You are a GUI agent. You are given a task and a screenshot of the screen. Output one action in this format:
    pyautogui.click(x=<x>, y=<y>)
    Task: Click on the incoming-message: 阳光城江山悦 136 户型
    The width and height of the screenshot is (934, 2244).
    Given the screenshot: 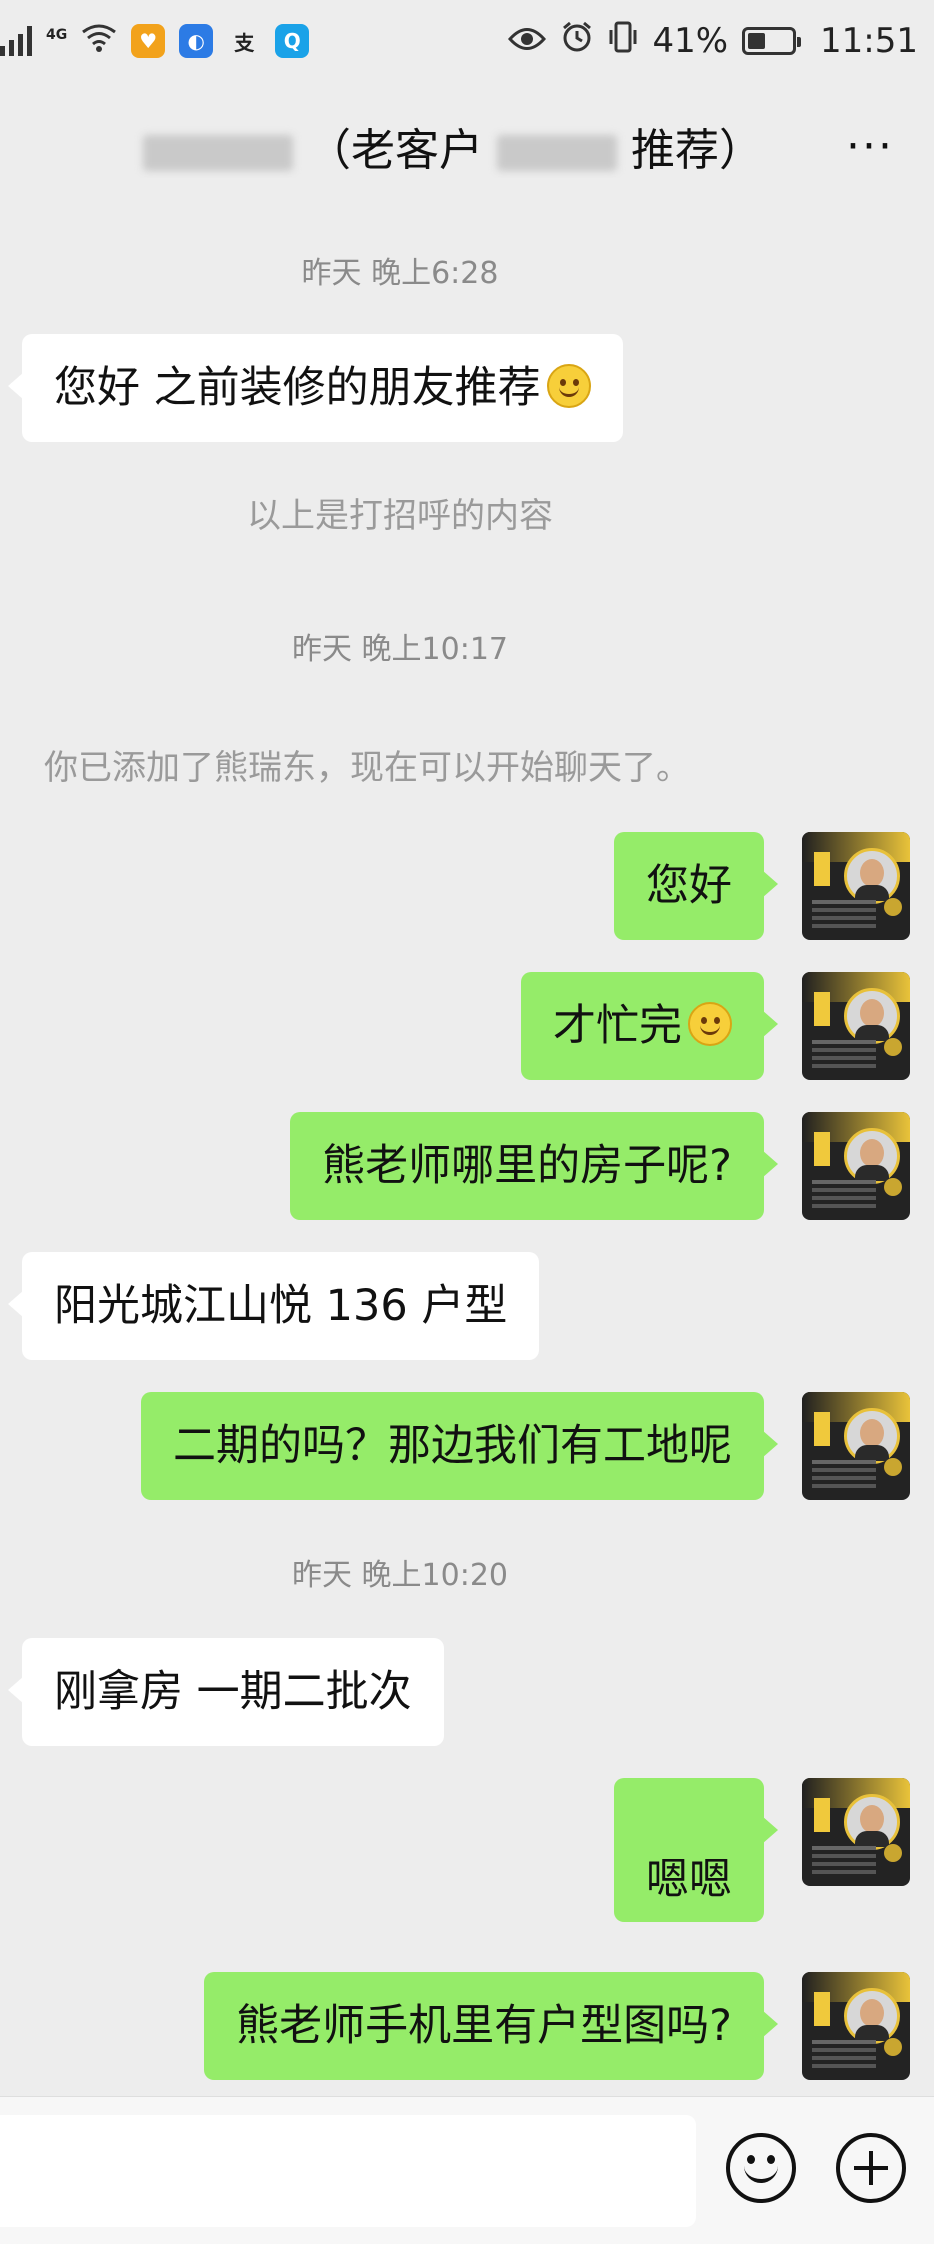 What is the action you would take?
    pyautogui.click(x=273, y=1306)
    